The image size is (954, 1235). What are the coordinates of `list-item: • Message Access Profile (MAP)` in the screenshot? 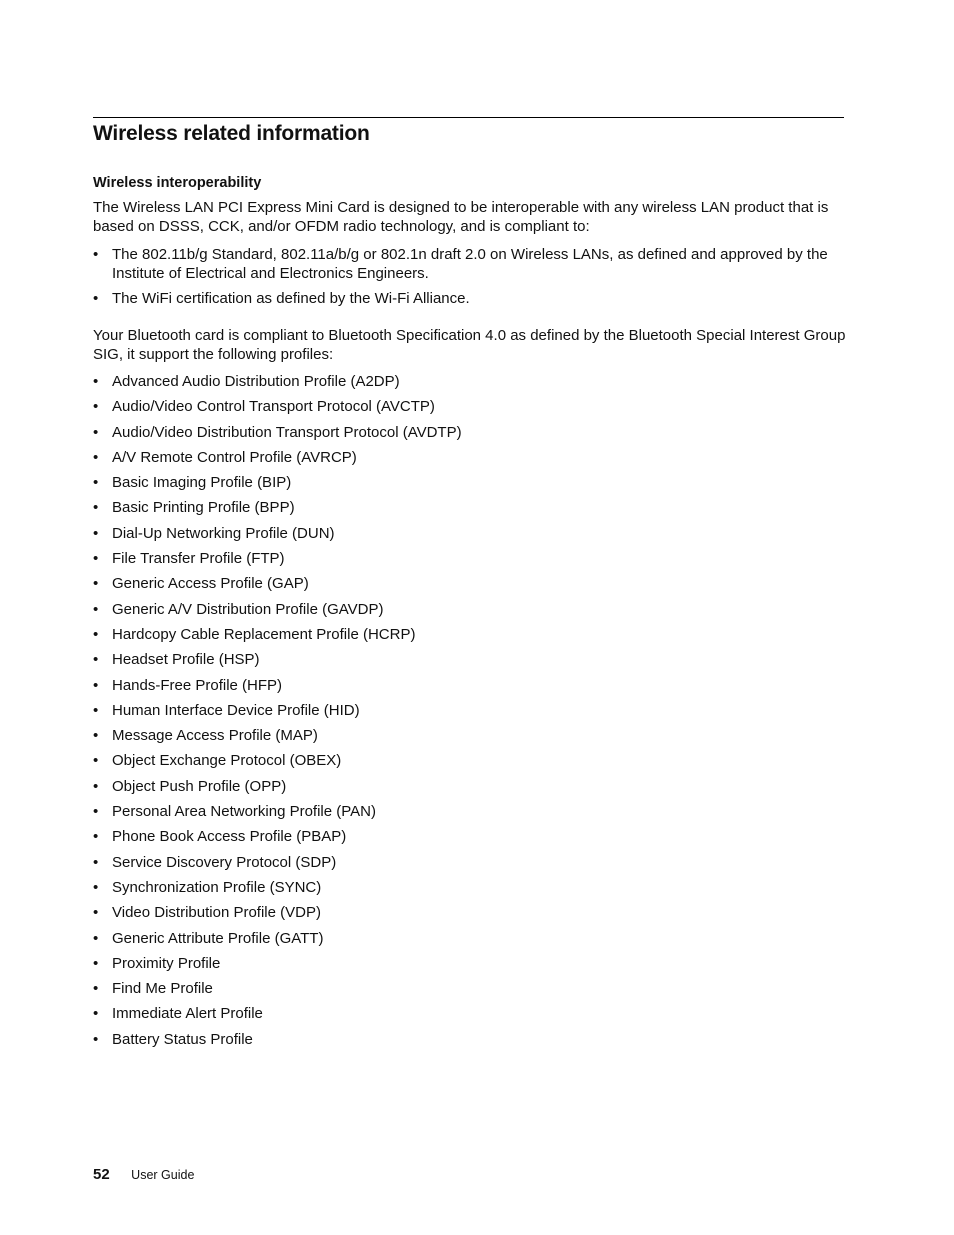 It's located at (473, 739).